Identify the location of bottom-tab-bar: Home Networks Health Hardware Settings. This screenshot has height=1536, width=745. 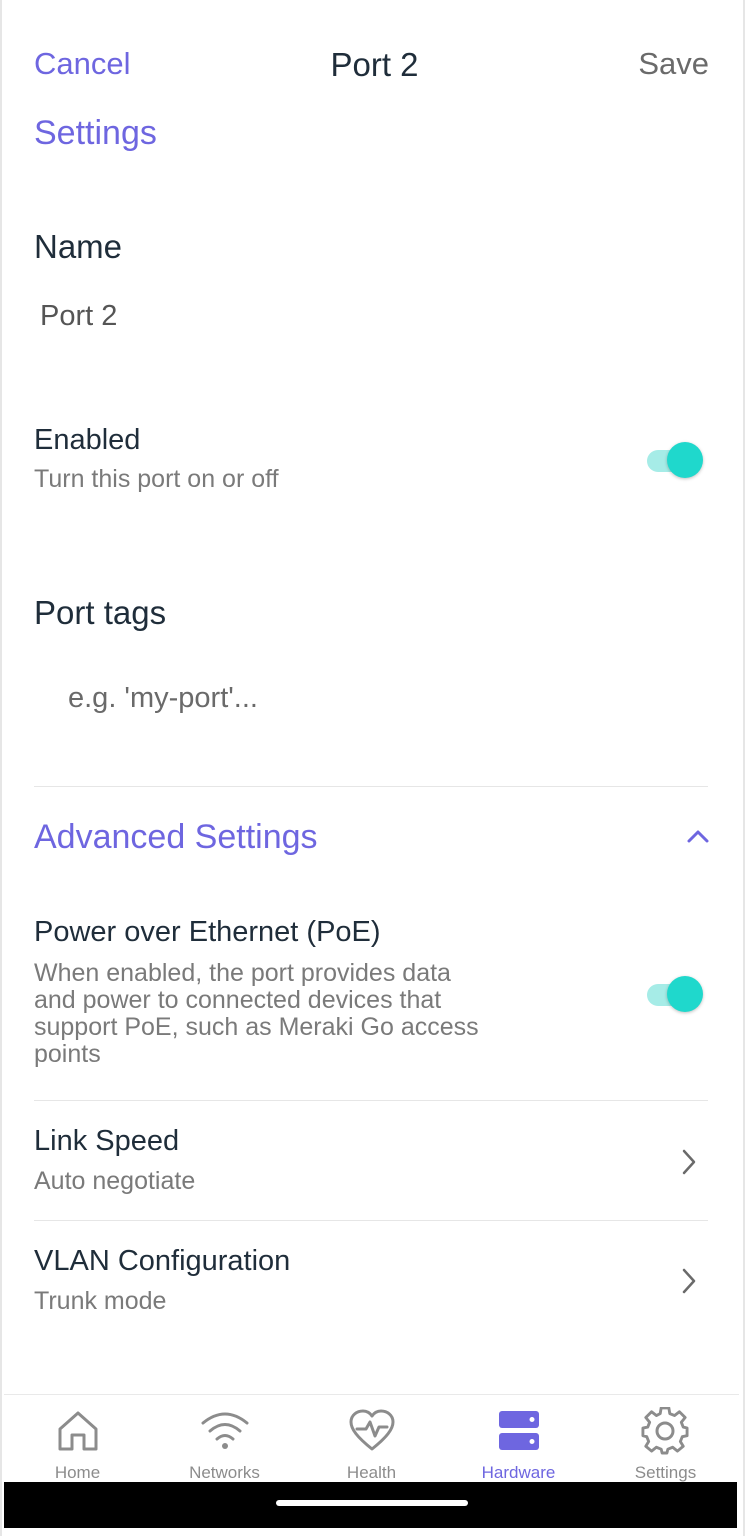
(371, 1438).